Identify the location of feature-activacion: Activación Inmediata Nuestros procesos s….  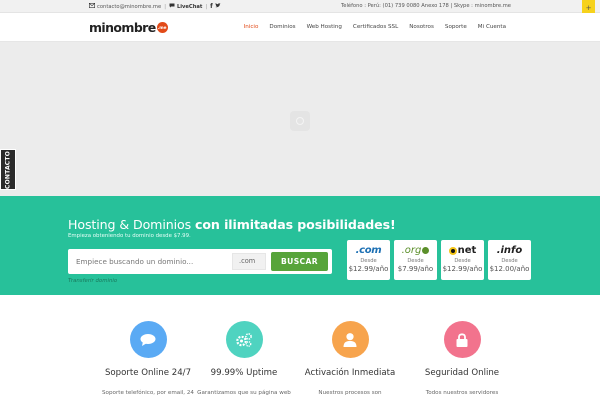
(350, 358).